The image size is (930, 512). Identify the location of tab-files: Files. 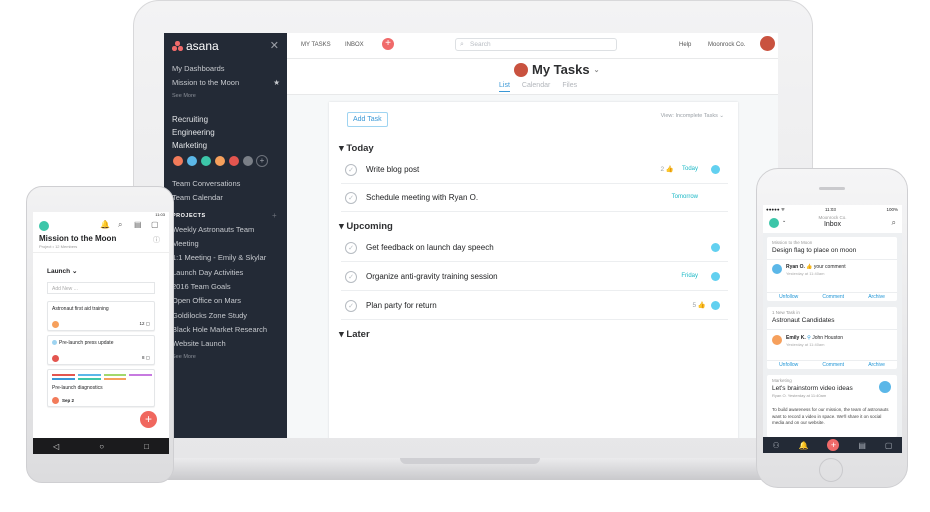
(569, 87).